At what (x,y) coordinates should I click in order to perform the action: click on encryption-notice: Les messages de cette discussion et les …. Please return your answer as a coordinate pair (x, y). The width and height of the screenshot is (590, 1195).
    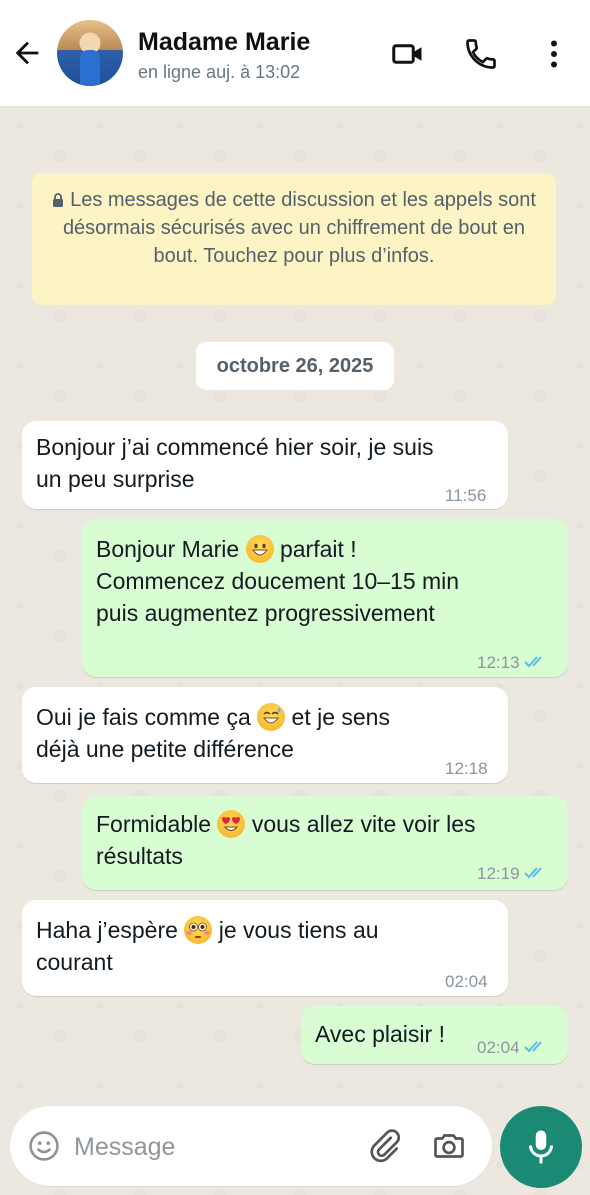
    Looking at the image, I should click on (294, 239).